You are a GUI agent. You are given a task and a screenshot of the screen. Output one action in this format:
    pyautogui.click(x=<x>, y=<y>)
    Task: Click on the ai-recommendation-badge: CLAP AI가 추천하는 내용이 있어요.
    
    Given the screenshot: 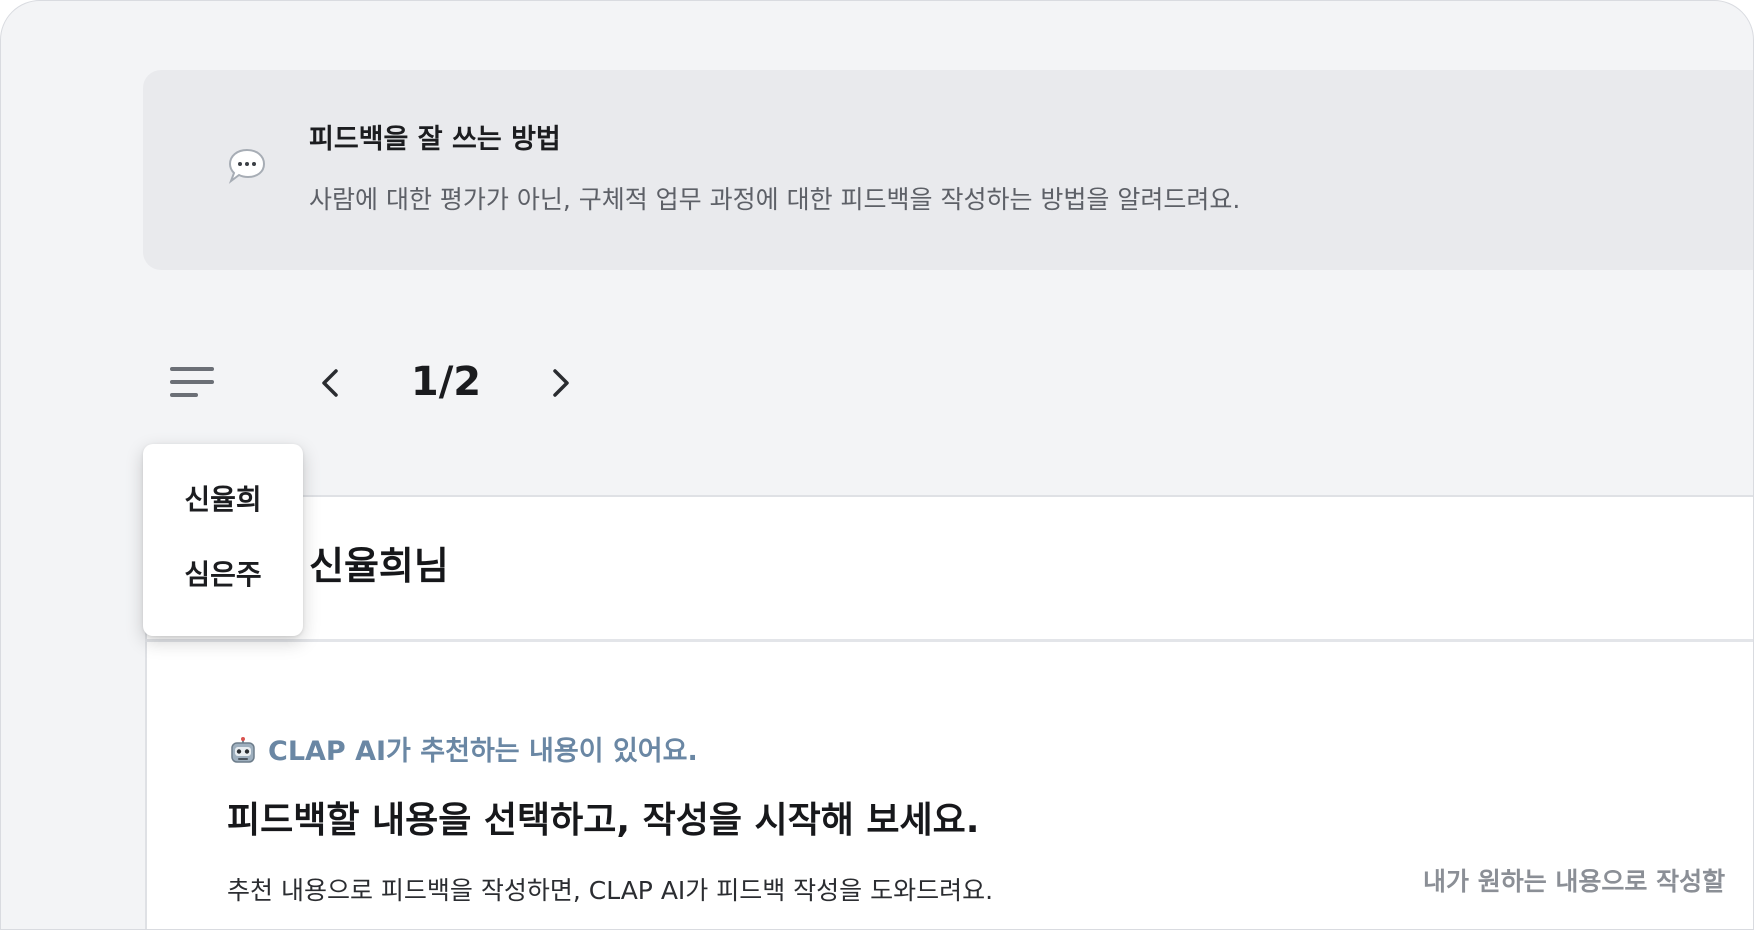 What is the action you would take?
    pyautogui.click(x=483, y=751)
    